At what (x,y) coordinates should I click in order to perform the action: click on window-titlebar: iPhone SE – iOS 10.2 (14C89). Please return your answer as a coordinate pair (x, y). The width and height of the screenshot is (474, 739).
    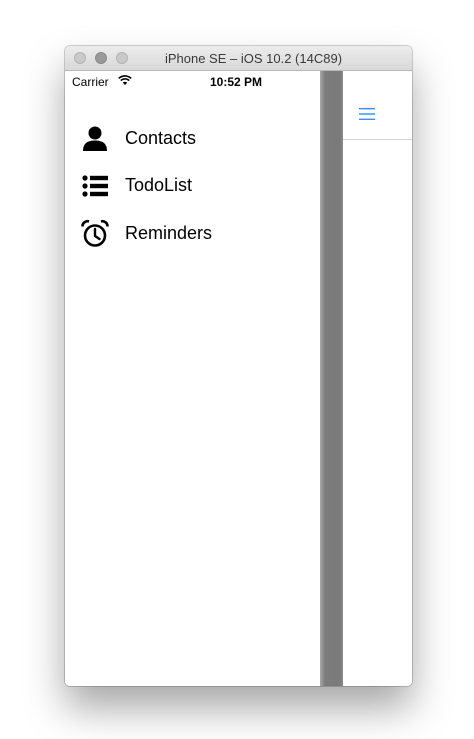
    Looking at the image, I should click on (238, 58).